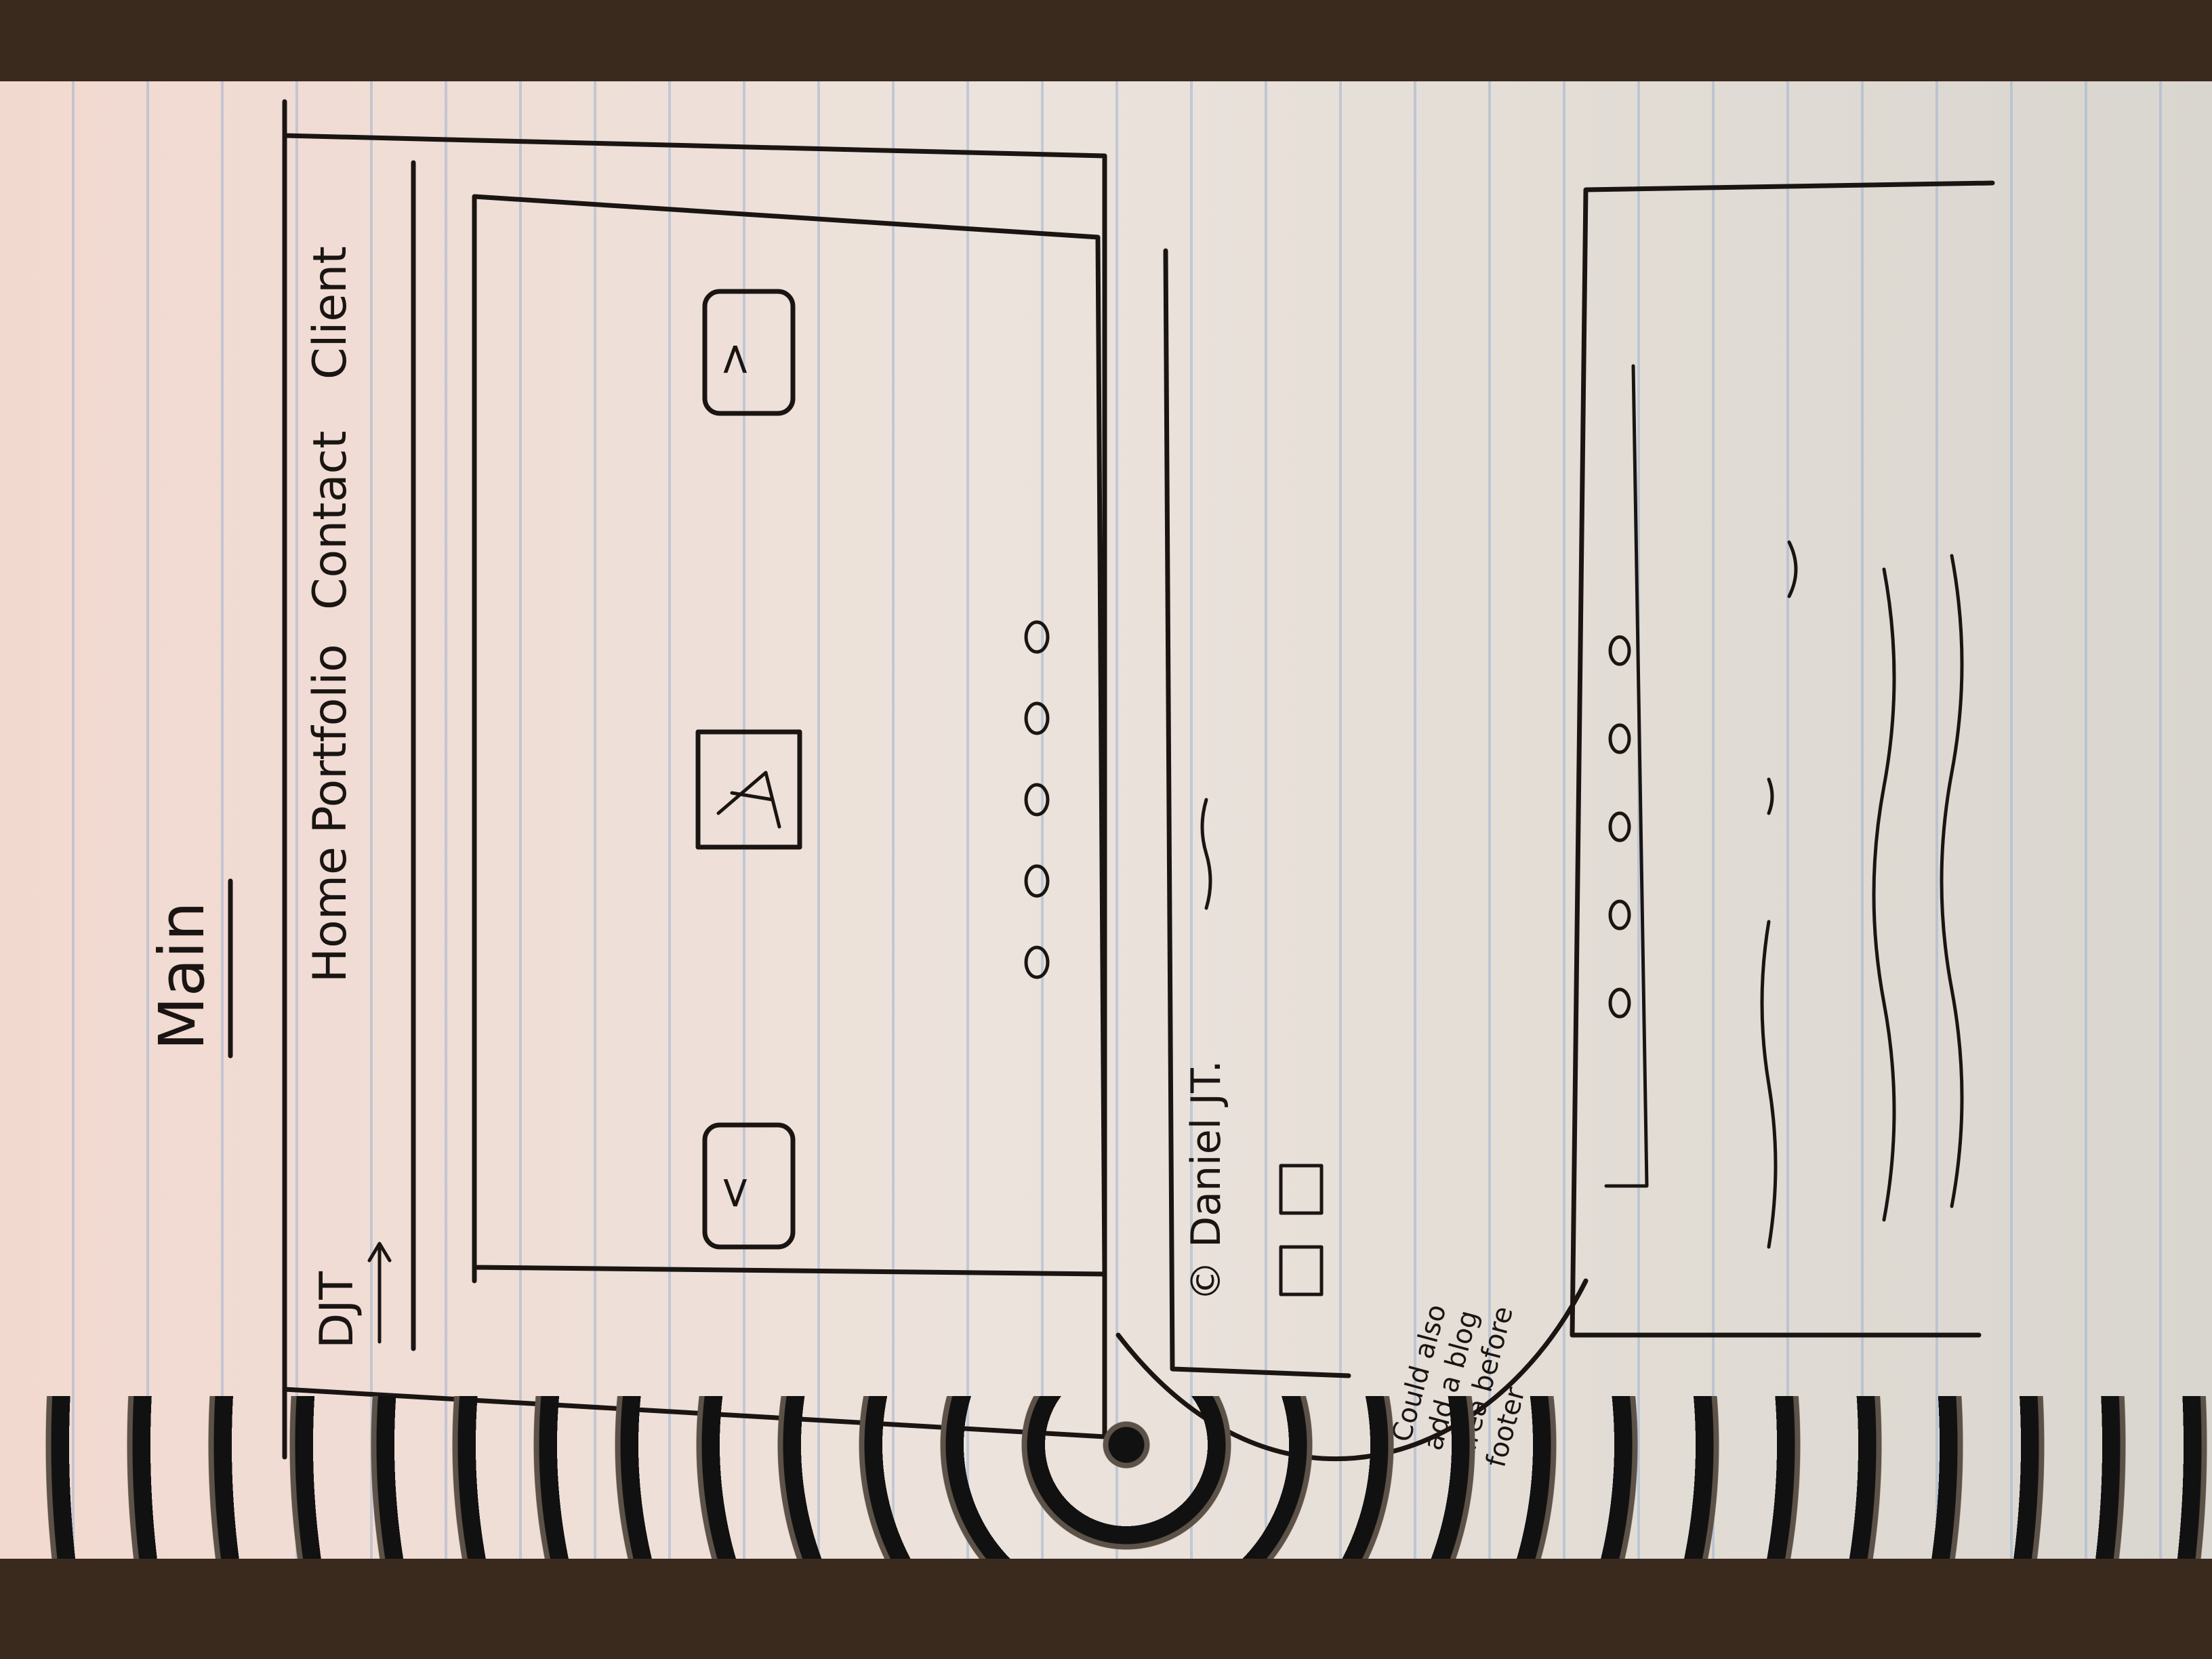 Image resolution: width=2212 pixels, height=1659 pixels. Describe the element at coordinates (330, 313) in the screenshot. I see `nav-client: Client` at that location.